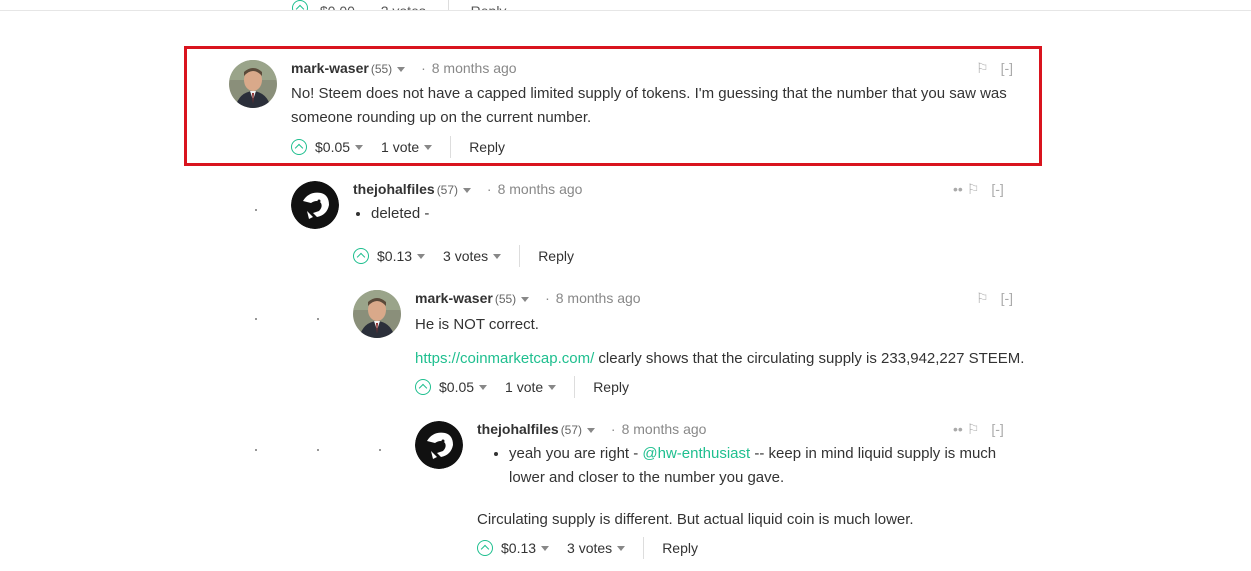 The image size is (1251, 571). What do you see at coordinates (504, 358) in the screenshot?
I see `coinmarketcap-link: https://coinmarketcap.com/` at bounding box center [504, 358].